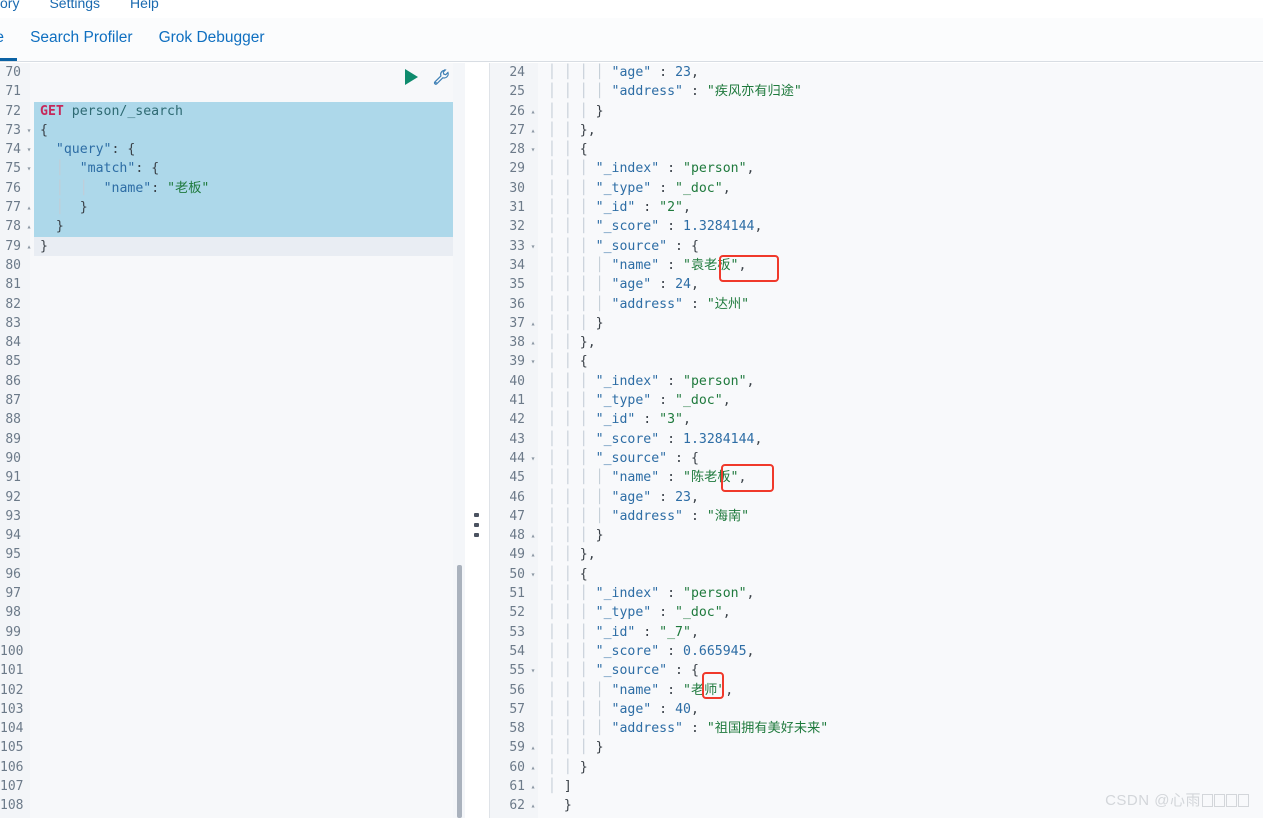 Image resolution: width=1263 pixels, height=818 pixels. What do you see at coordinates (232, 632) in the screenshot?
I see `code-line: 99` at bounding box center [232, 632].